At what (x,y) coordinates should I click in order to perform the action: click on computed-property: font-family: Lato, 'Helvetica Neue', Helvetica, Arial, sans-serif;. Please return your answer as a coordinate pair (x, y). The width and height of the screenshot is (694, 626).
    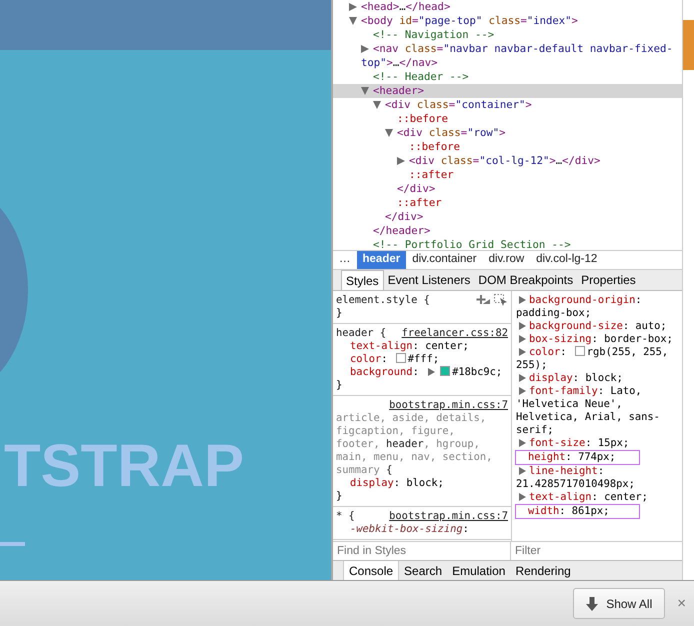
    Looking at the image, I should click on (597, 411).